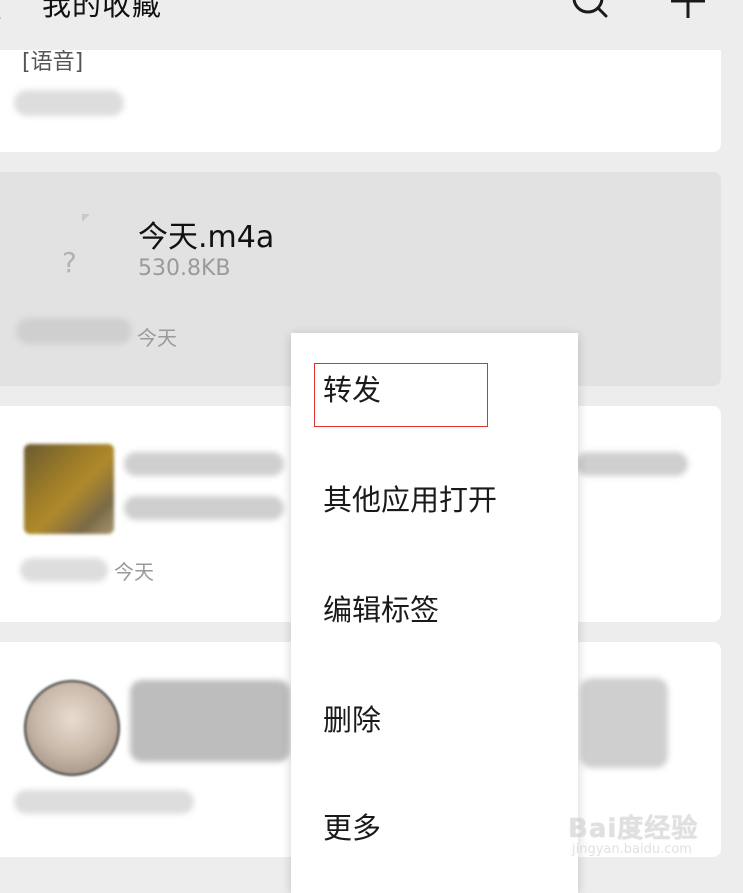 This screenshot has height=893, width=743. I want to click on file-question-glyph: ?, so click(69, 262).